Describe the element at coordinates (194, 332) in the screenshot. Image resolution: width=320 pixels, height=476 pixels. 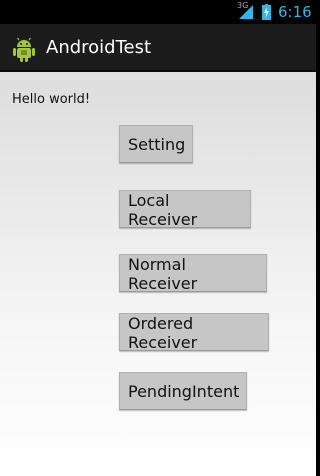
I see `ordered-receiver-button: Ordered Receiver` at that location.